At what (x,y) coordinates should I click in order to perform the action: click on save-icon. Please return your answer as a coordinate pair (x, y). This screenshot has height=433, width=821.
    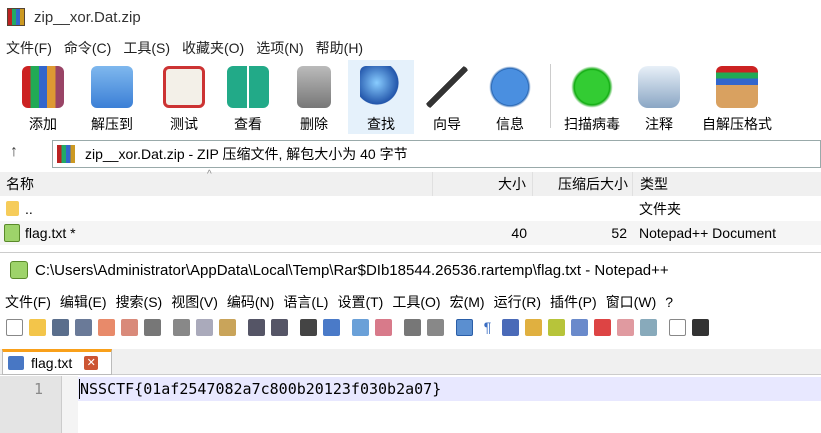
    Looking at the image, I should click on (60, 327).